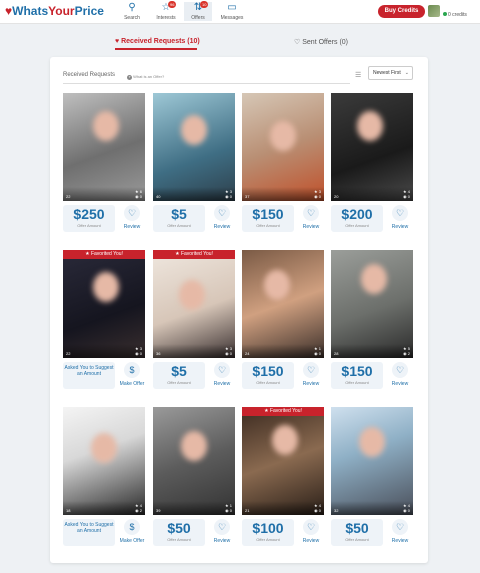 The width and height of the screenshot is (480, 573). Describe the element at coordinates (445, 14) in the screenshot. I see `online-status-dot` at that location.